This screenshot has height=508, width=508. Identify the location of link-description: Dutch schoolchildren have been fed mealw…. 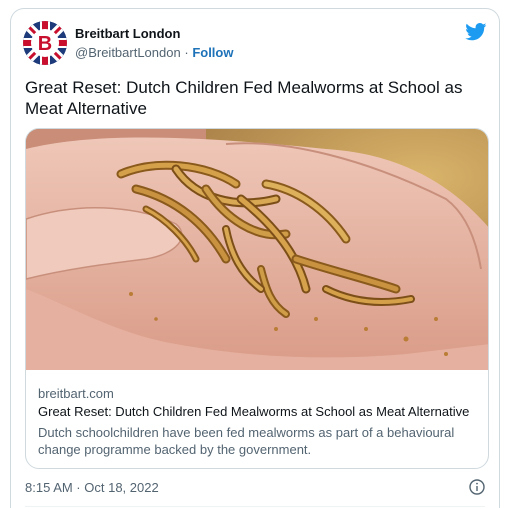
(246, 441).